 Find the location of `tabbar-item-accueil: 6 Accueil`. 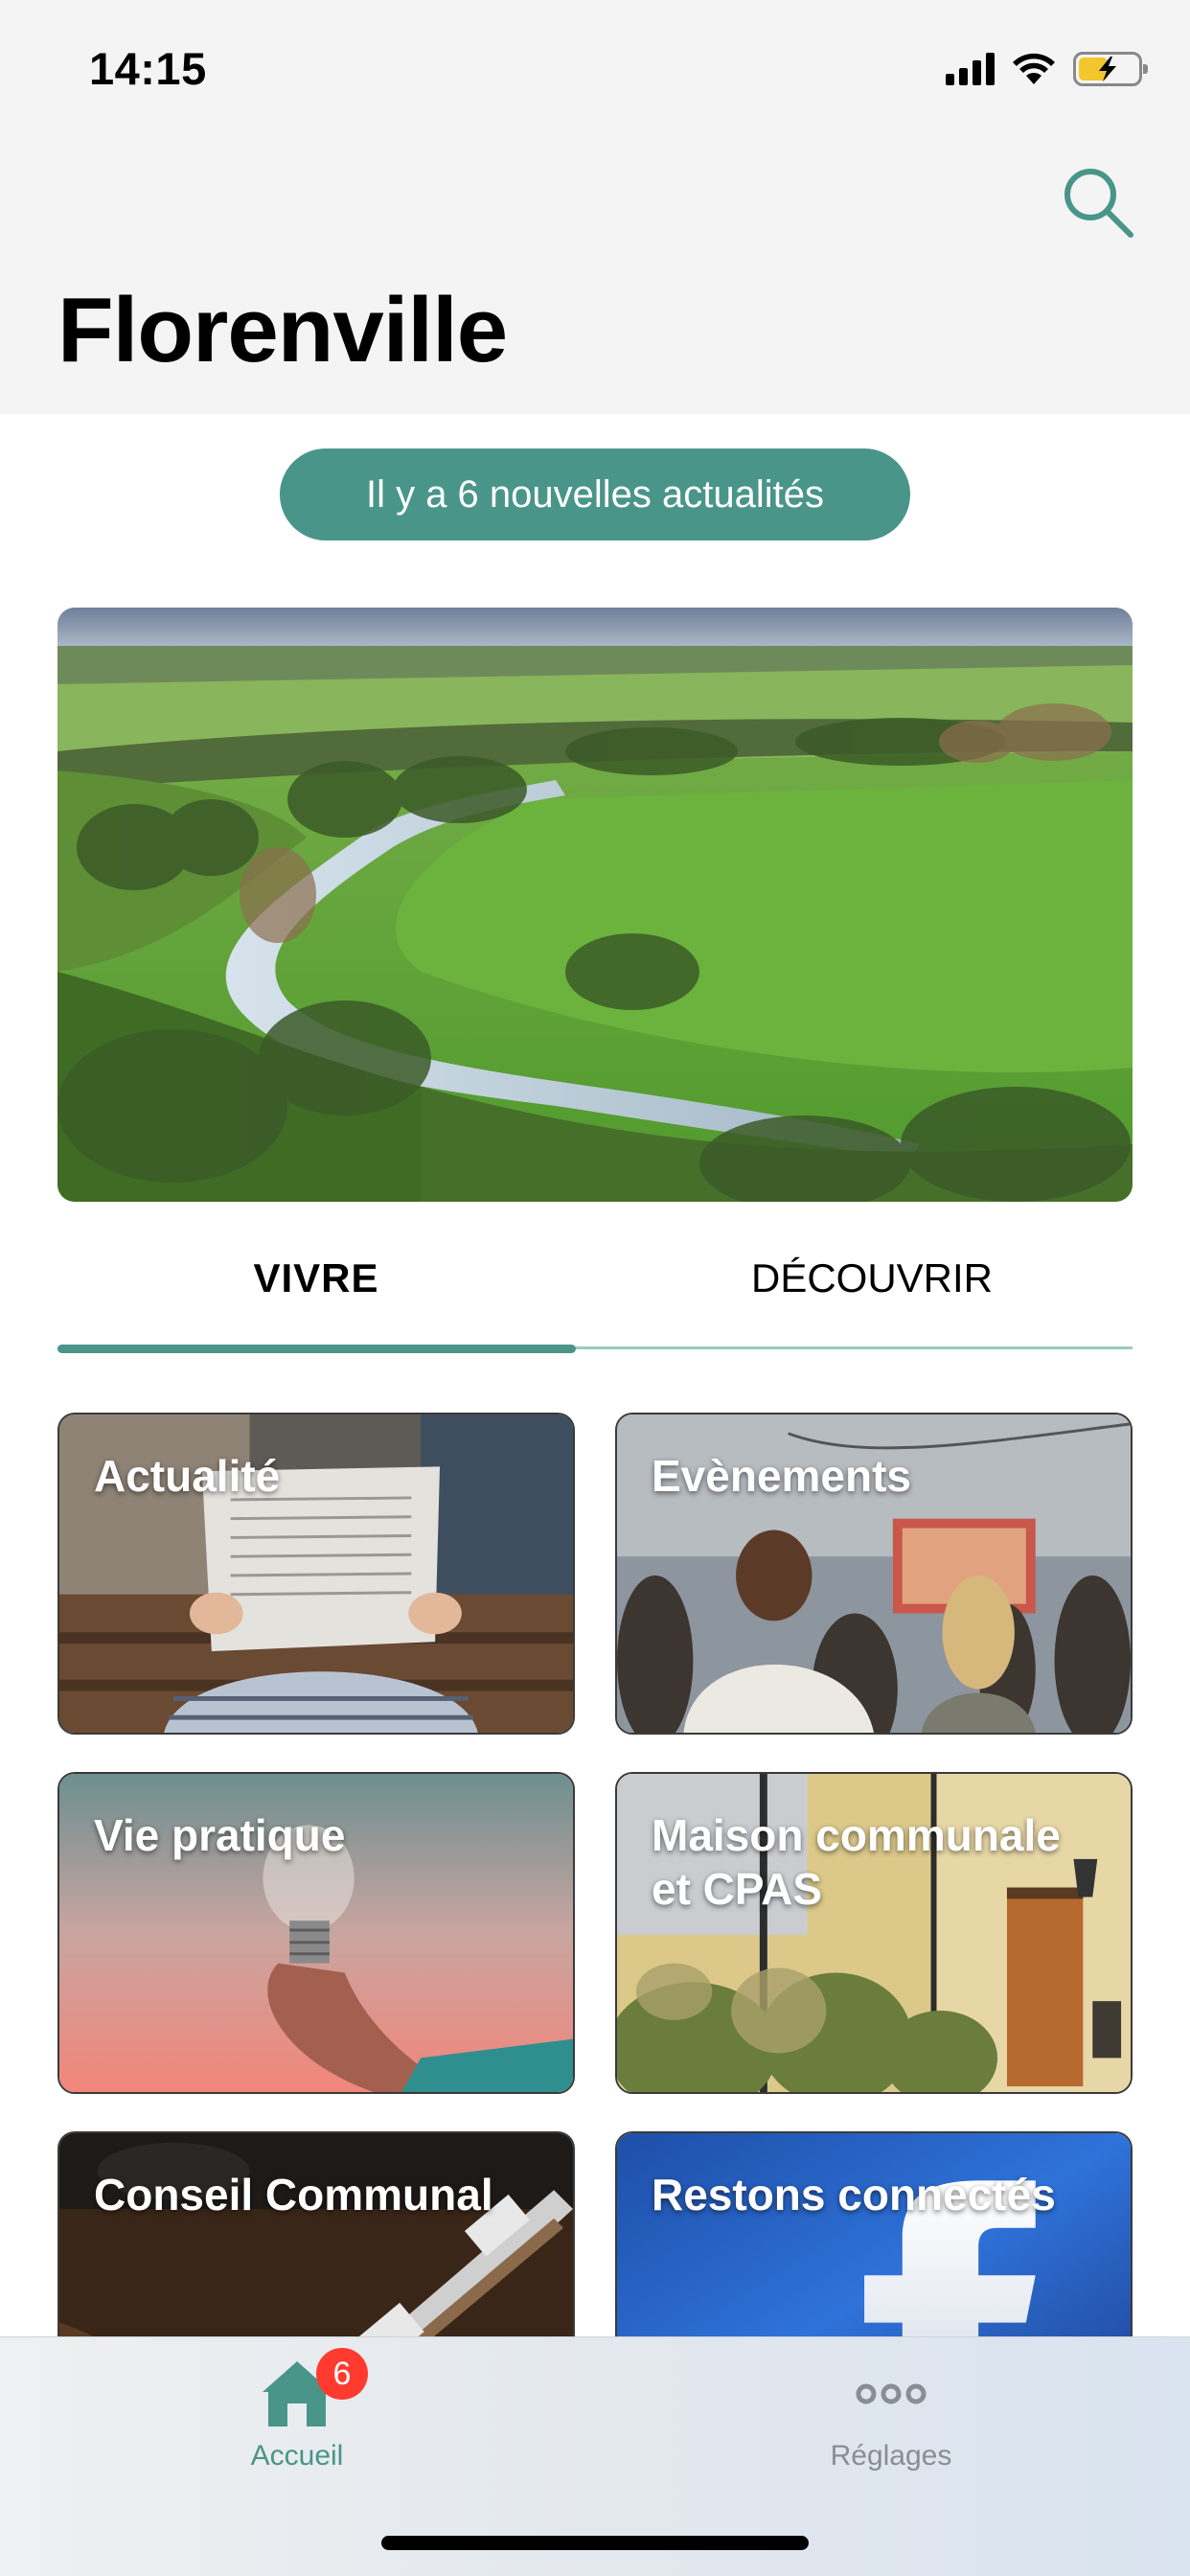

tabbar-item-accueil: 6 Accueil is located at coordinates (297, 2410).